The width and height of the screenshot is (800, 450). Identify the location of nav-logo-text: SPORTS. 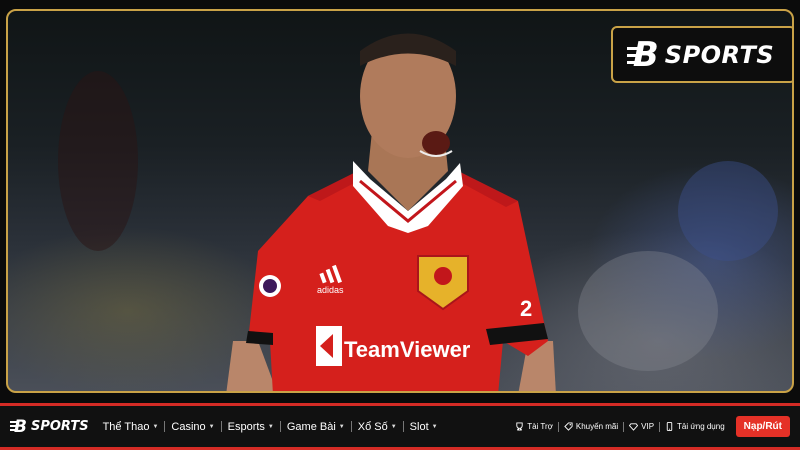
(59, 426).